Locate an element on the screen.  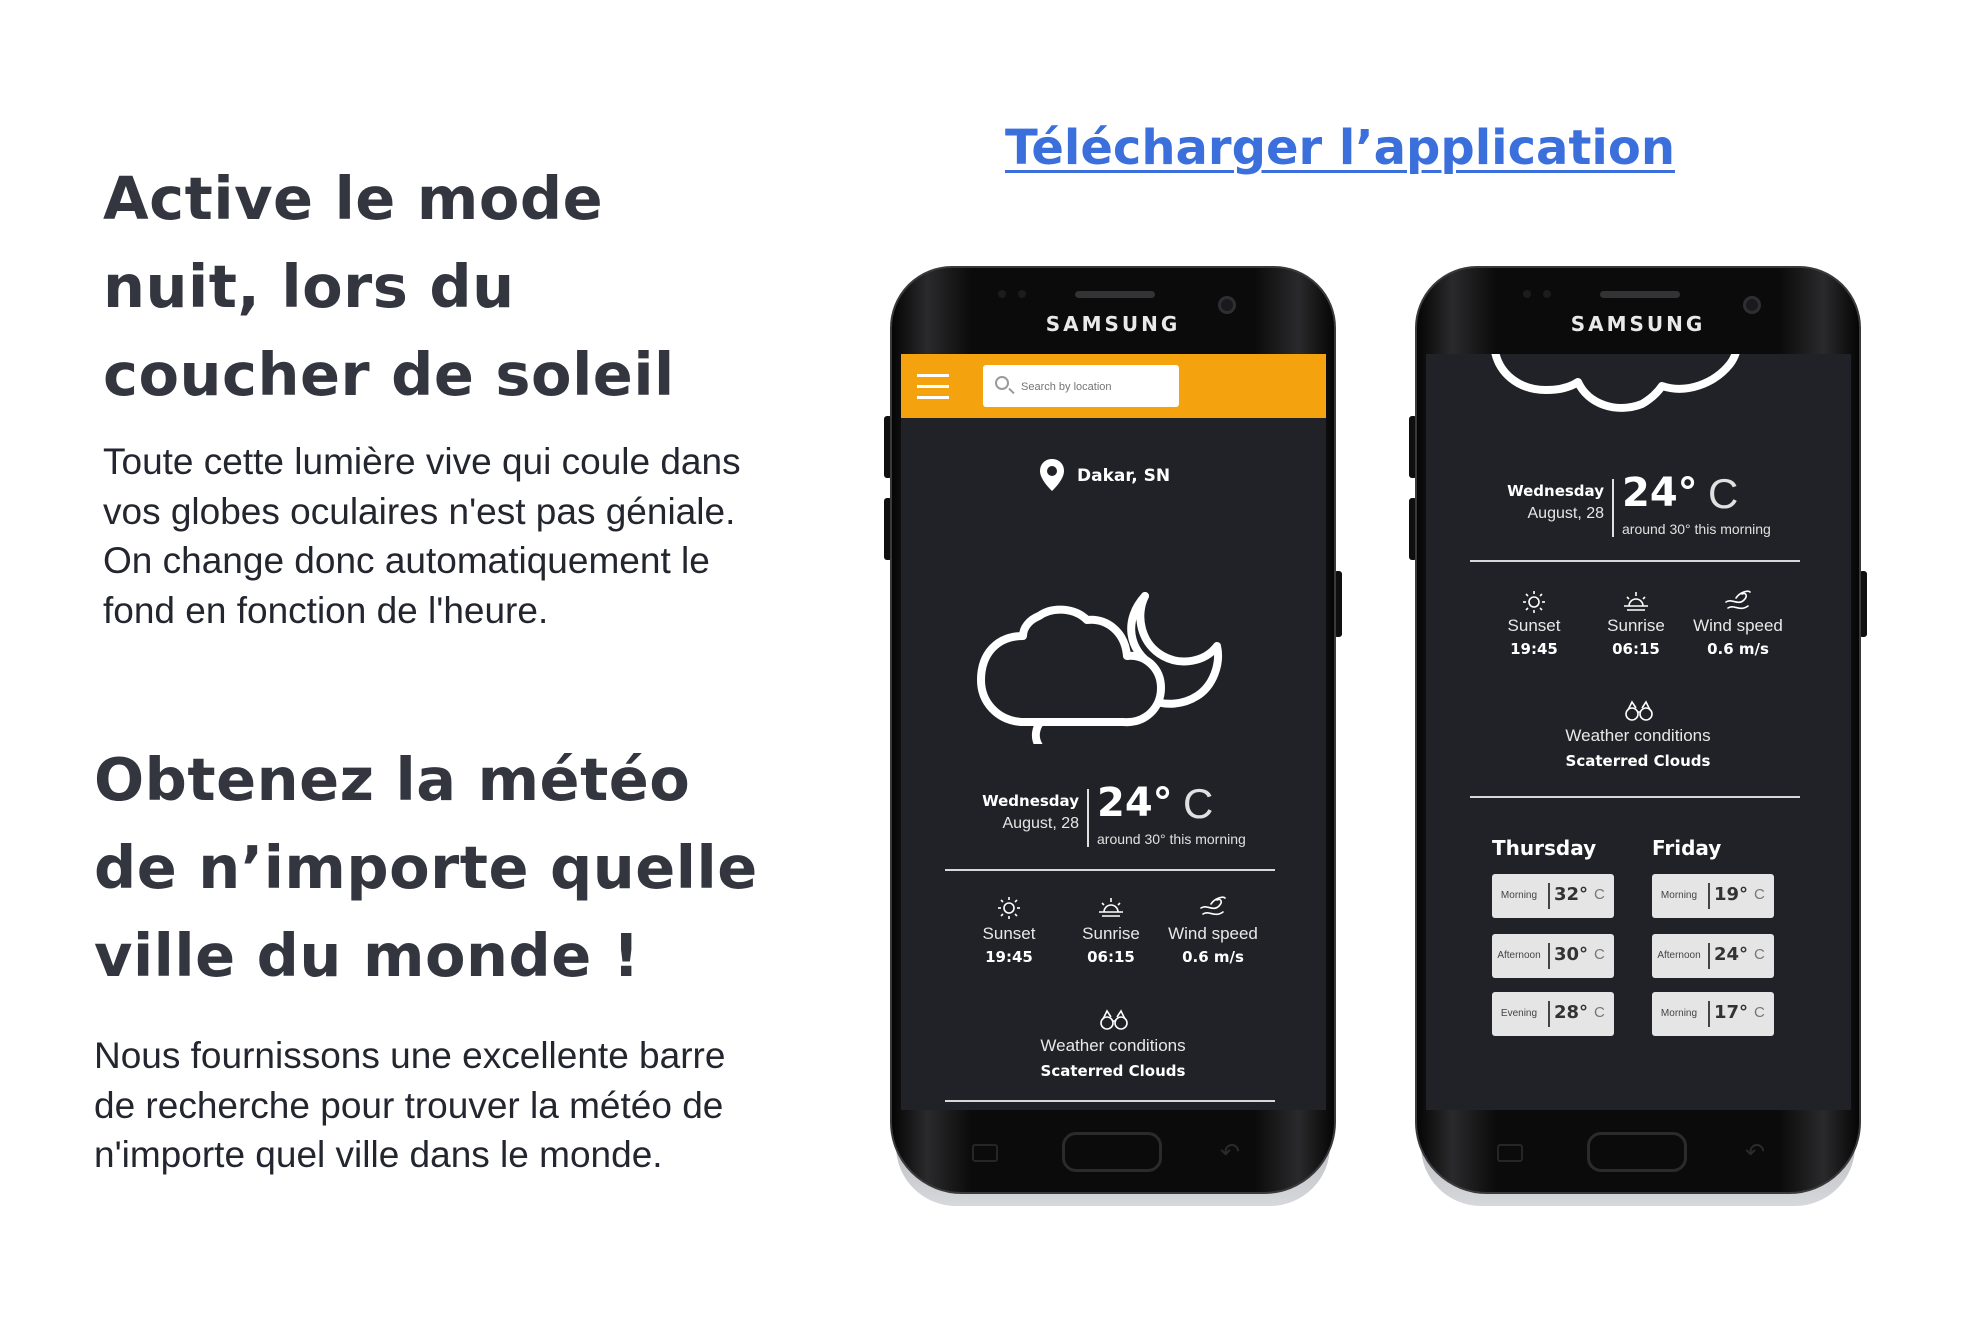
forecast-card: Morning 32° C is located at coordinates (1553, 896).